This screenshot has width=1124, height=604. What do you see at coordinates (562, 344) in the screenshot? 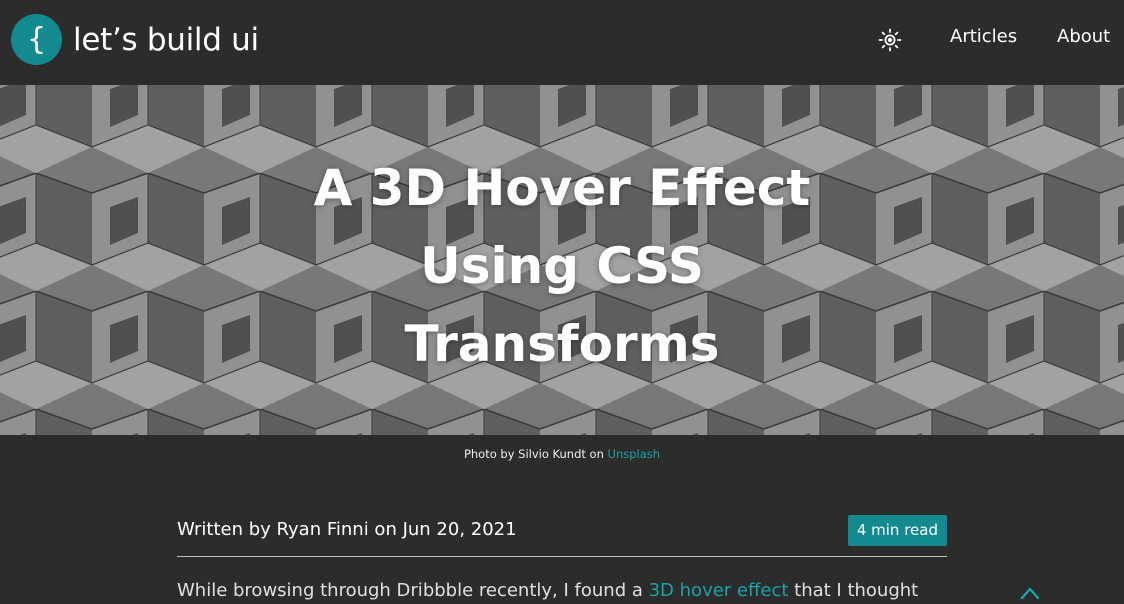
I see `title-line-3: Transforms` at bounding box center [562, 344].